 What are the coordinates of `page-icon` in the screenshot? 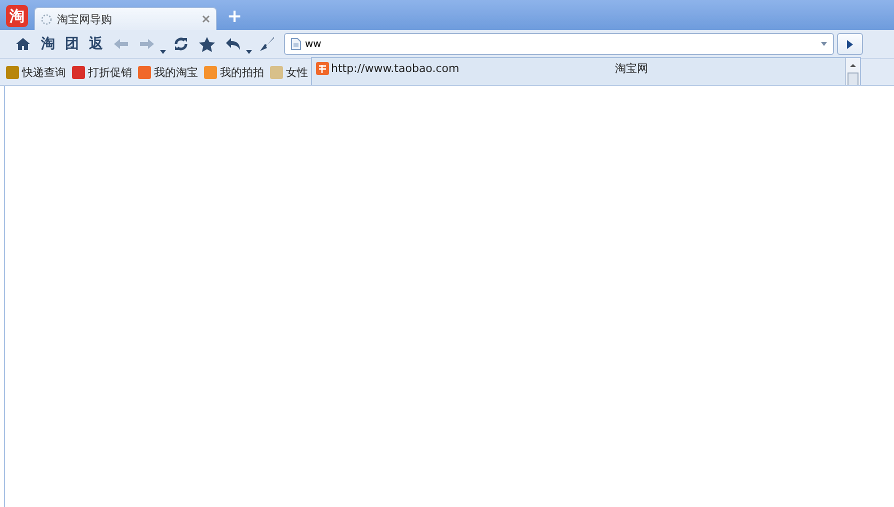 It's located at (296, 44).